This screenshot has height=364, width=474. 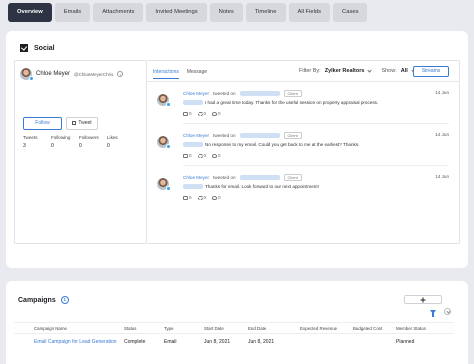 What do you see at coordinates (170, 341) in the screenshot?
I see `cell-type: Email` at bounding box center [170, 341].